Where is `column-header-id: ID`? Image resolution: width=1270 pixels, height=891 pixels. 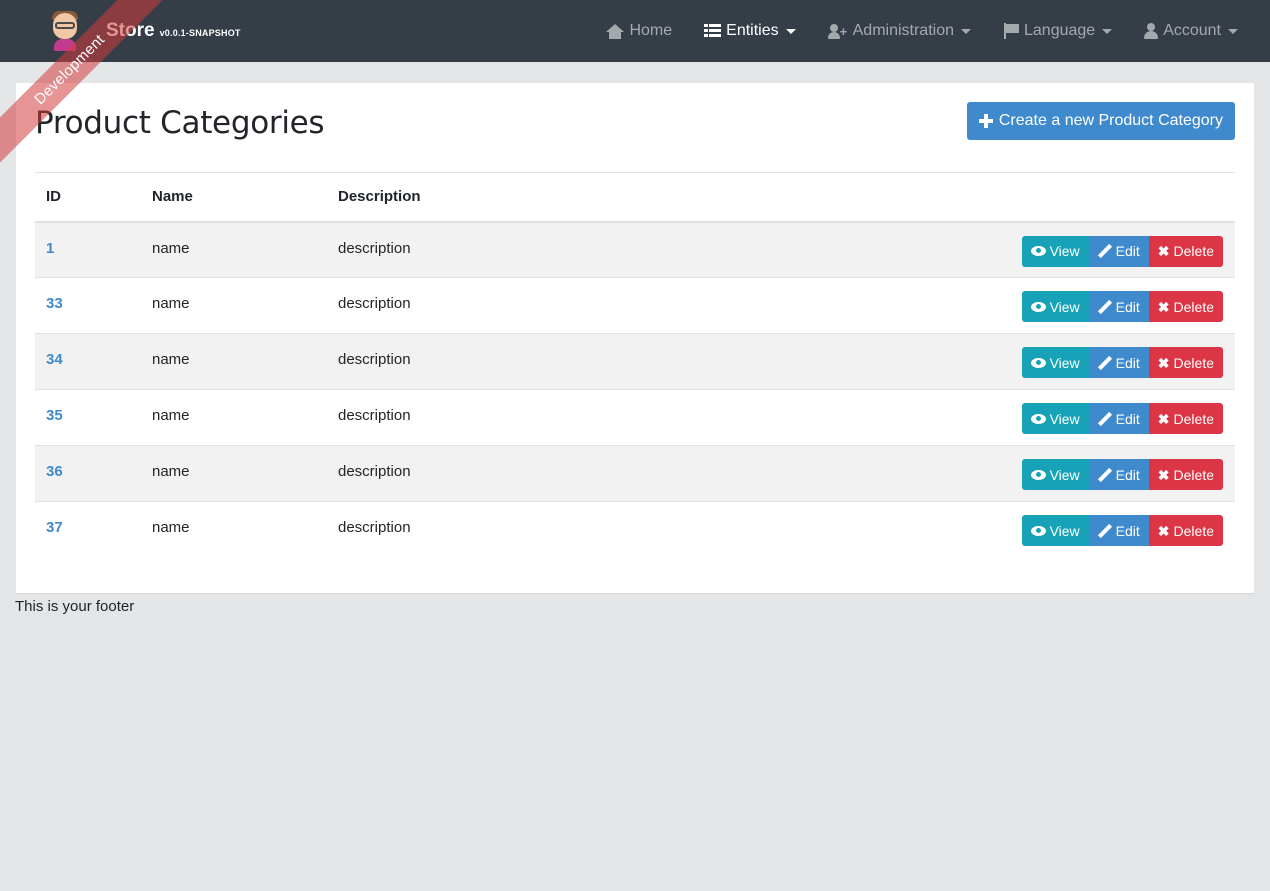 column-header-id: ID is located at coordinates (93, 197).